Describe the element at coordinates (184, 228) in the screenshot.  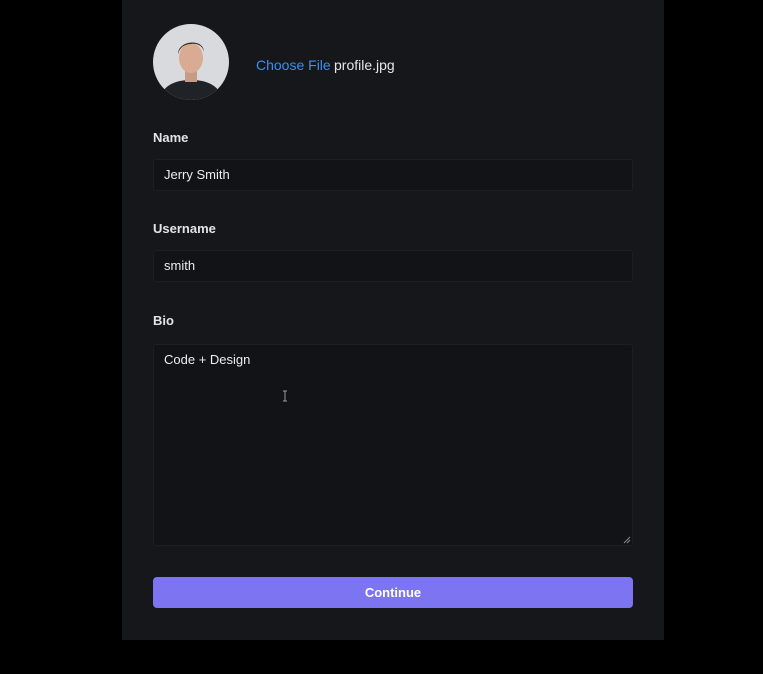
I see `username-label: Username` at that location.